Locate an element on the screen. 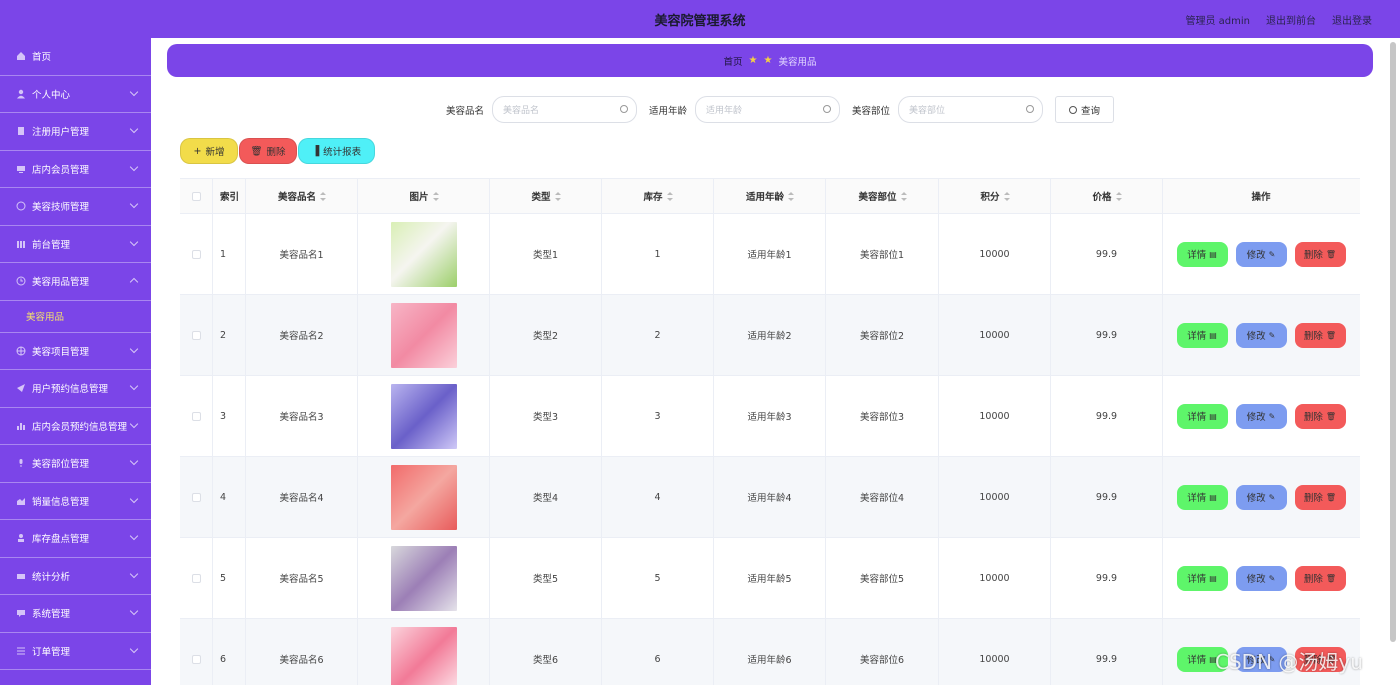 The height and width of the screenshot is (685, 1400). sidebar-item-system: 系统管理 is located at coordinates (75, 614).